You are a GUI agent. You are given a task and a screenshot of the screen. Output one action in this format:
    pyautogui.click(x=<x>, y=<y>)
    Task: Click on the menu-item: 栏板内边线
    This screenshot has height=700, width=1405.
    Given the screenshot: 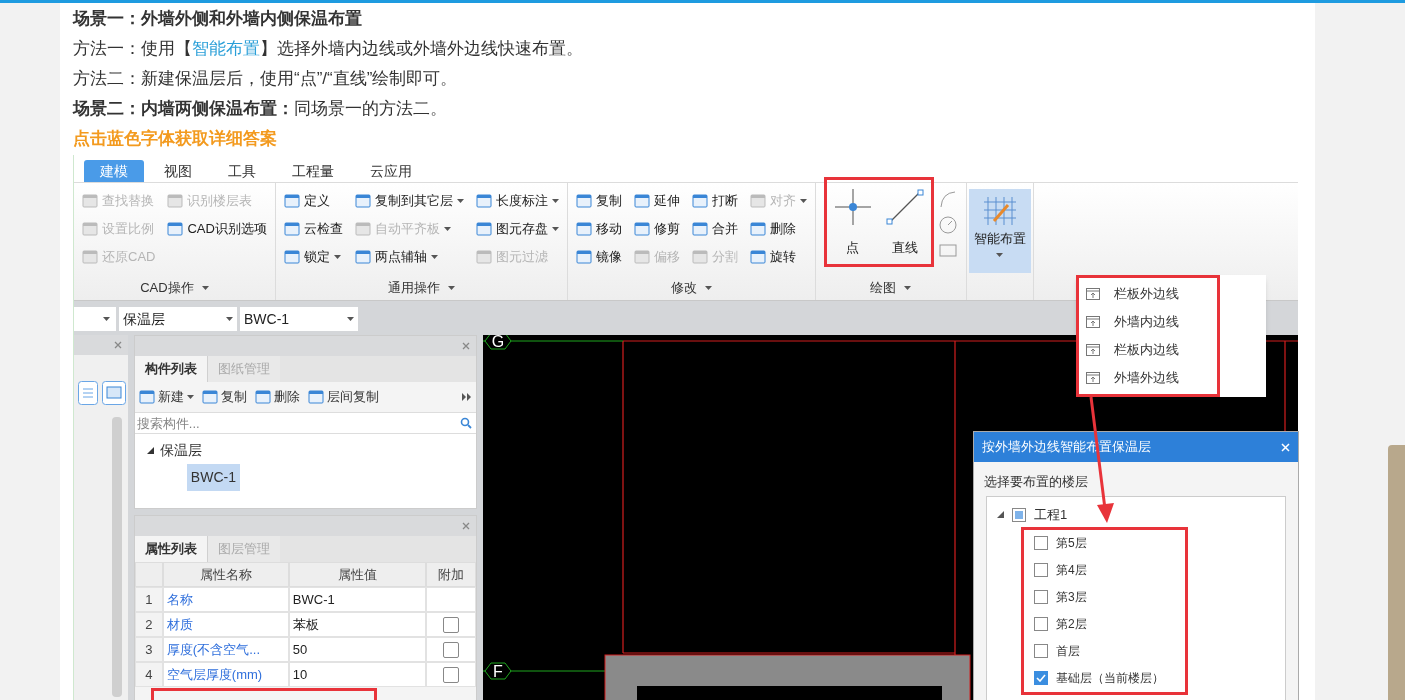 What is the action you would take?
    pyautogui.click(x=1148, y=350)
    